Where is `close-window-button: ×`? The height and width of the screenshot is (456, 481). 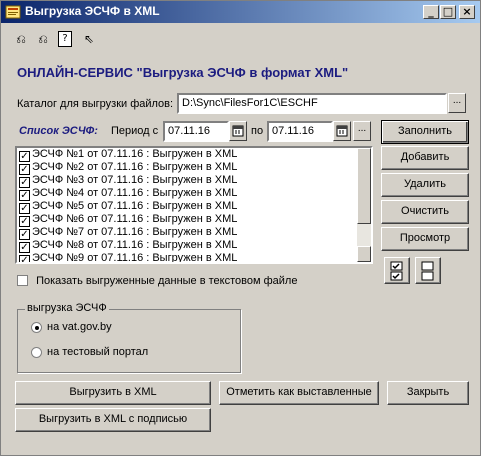
close-window-button: × is located at coordinates (467, 12).